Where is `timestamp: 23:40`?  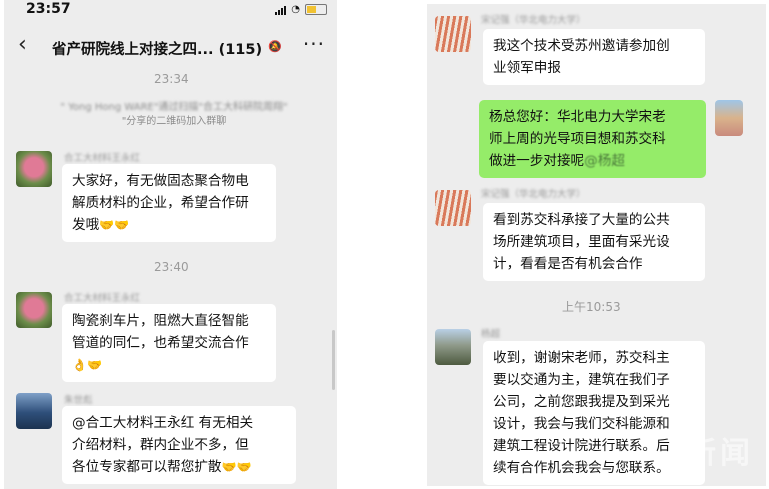
timestamp: 23:40 is located at coordinates (171, 267).